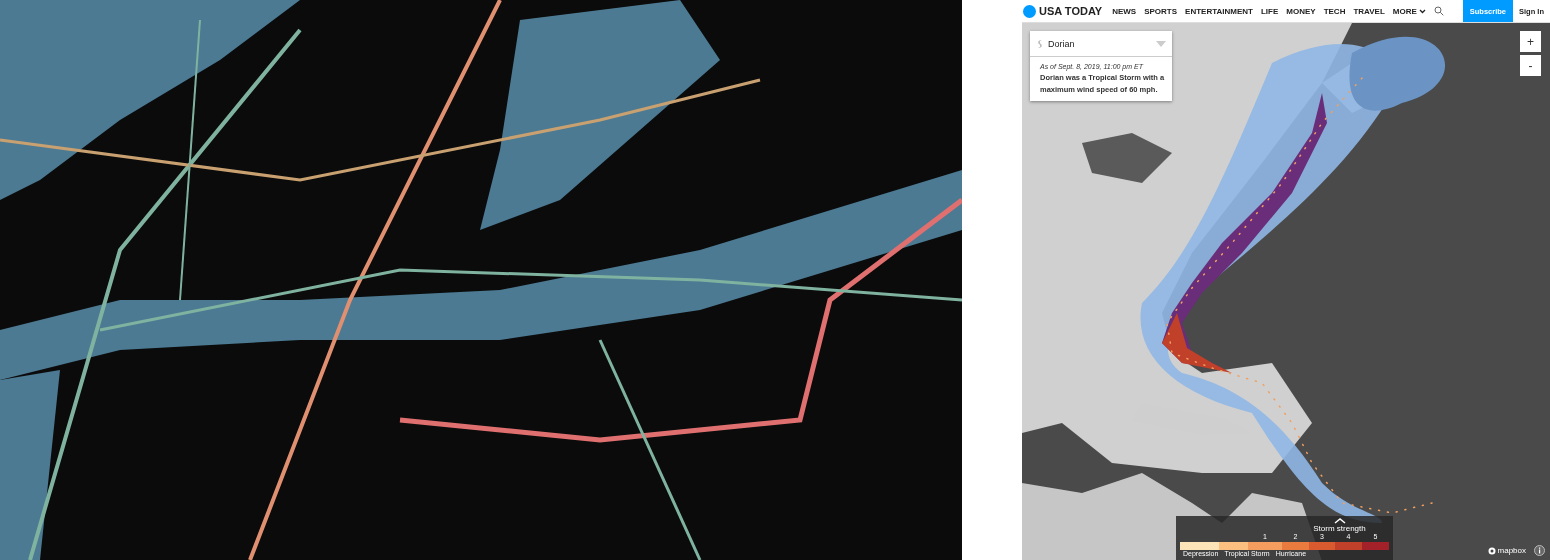 Image resolution: width=1550 pixels, height=560 pixels. Describe the element at coordinates (1219, 11) in the screenshot. I see `nav-link: ENTERTAINMENT` at that location.